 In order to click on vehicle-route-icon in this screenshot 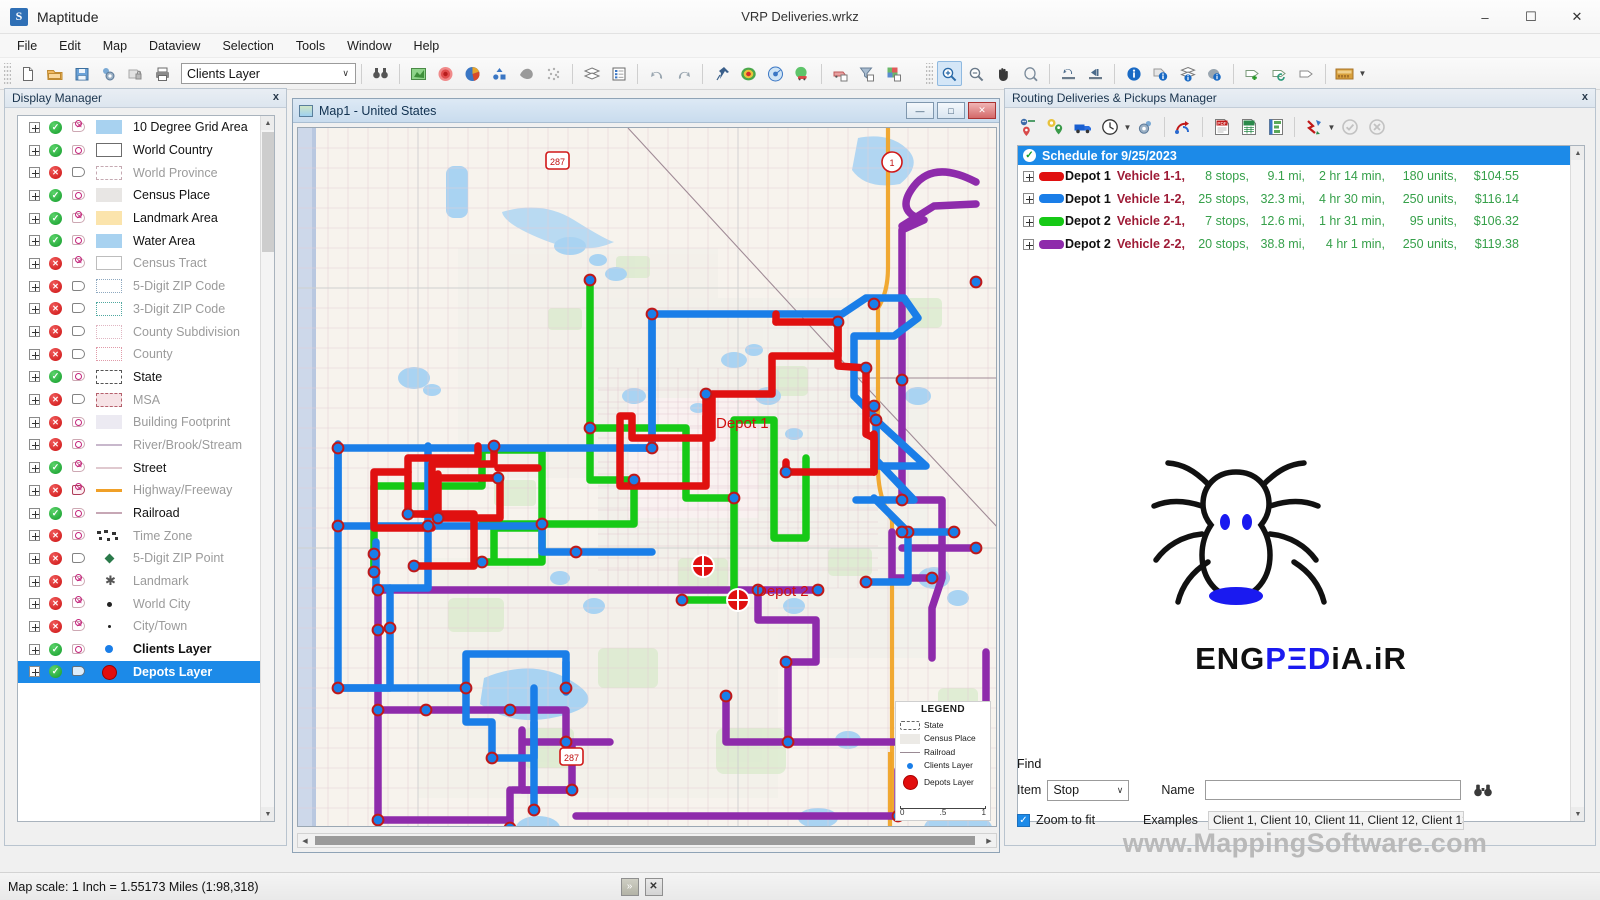, I will do `click(840, 73)`.